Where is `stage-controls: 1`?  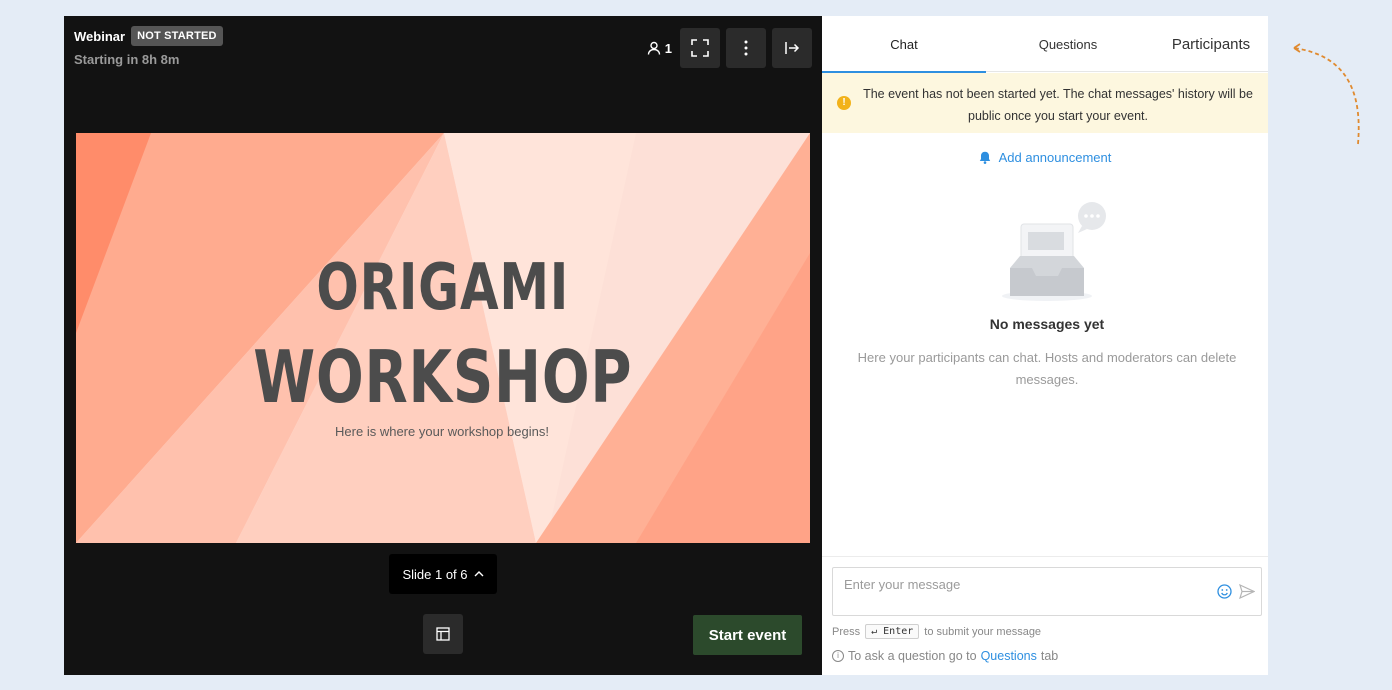 stage-controls: 1 is located at coordinates (729, 48).